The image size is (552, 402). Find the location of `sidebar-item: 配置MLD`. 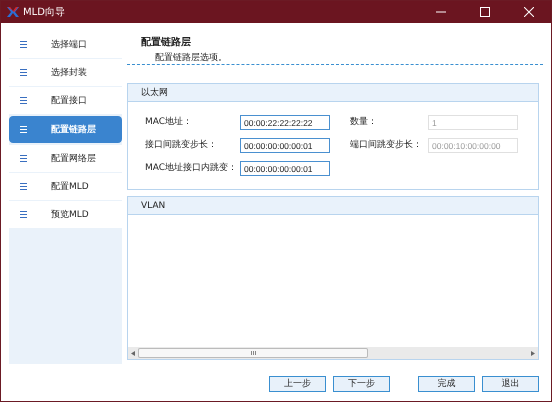

sidebar-item: 配置MLD is located at coordinates (65, 186).